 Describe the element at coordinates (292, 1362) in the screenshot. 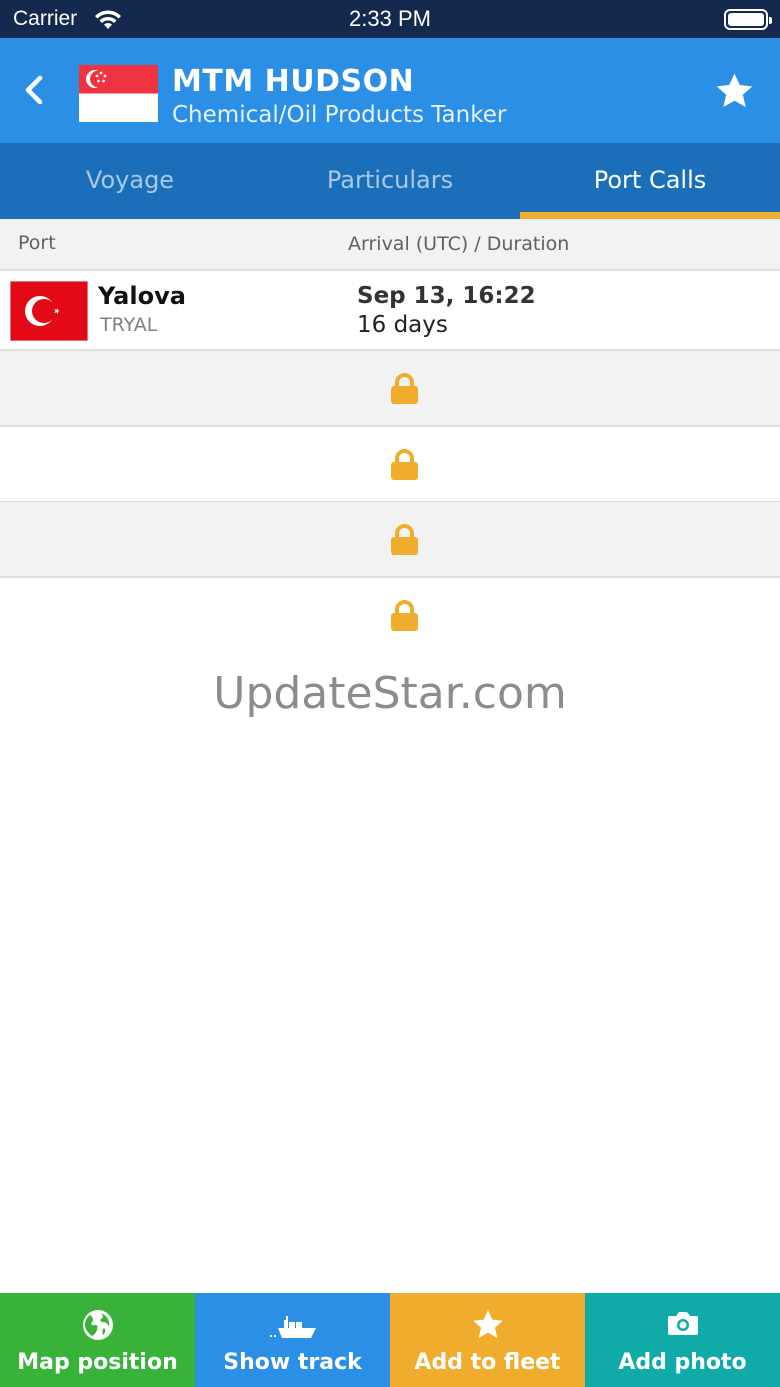

I see `show-track-label: Show track` at that location.